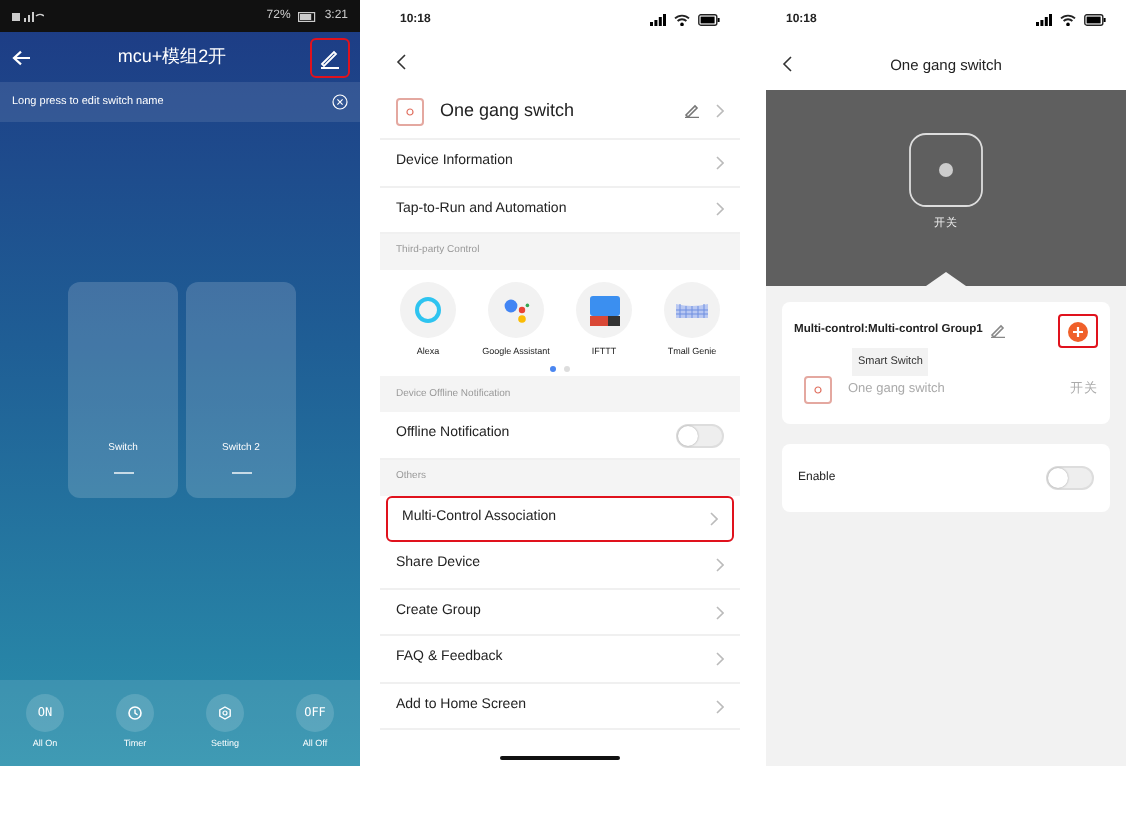 The width and height of the screenshot is (1136, 834). Describe the element at coordinates (508, 110) in the screenshot. I see `device-name: One gang switch` at that location.